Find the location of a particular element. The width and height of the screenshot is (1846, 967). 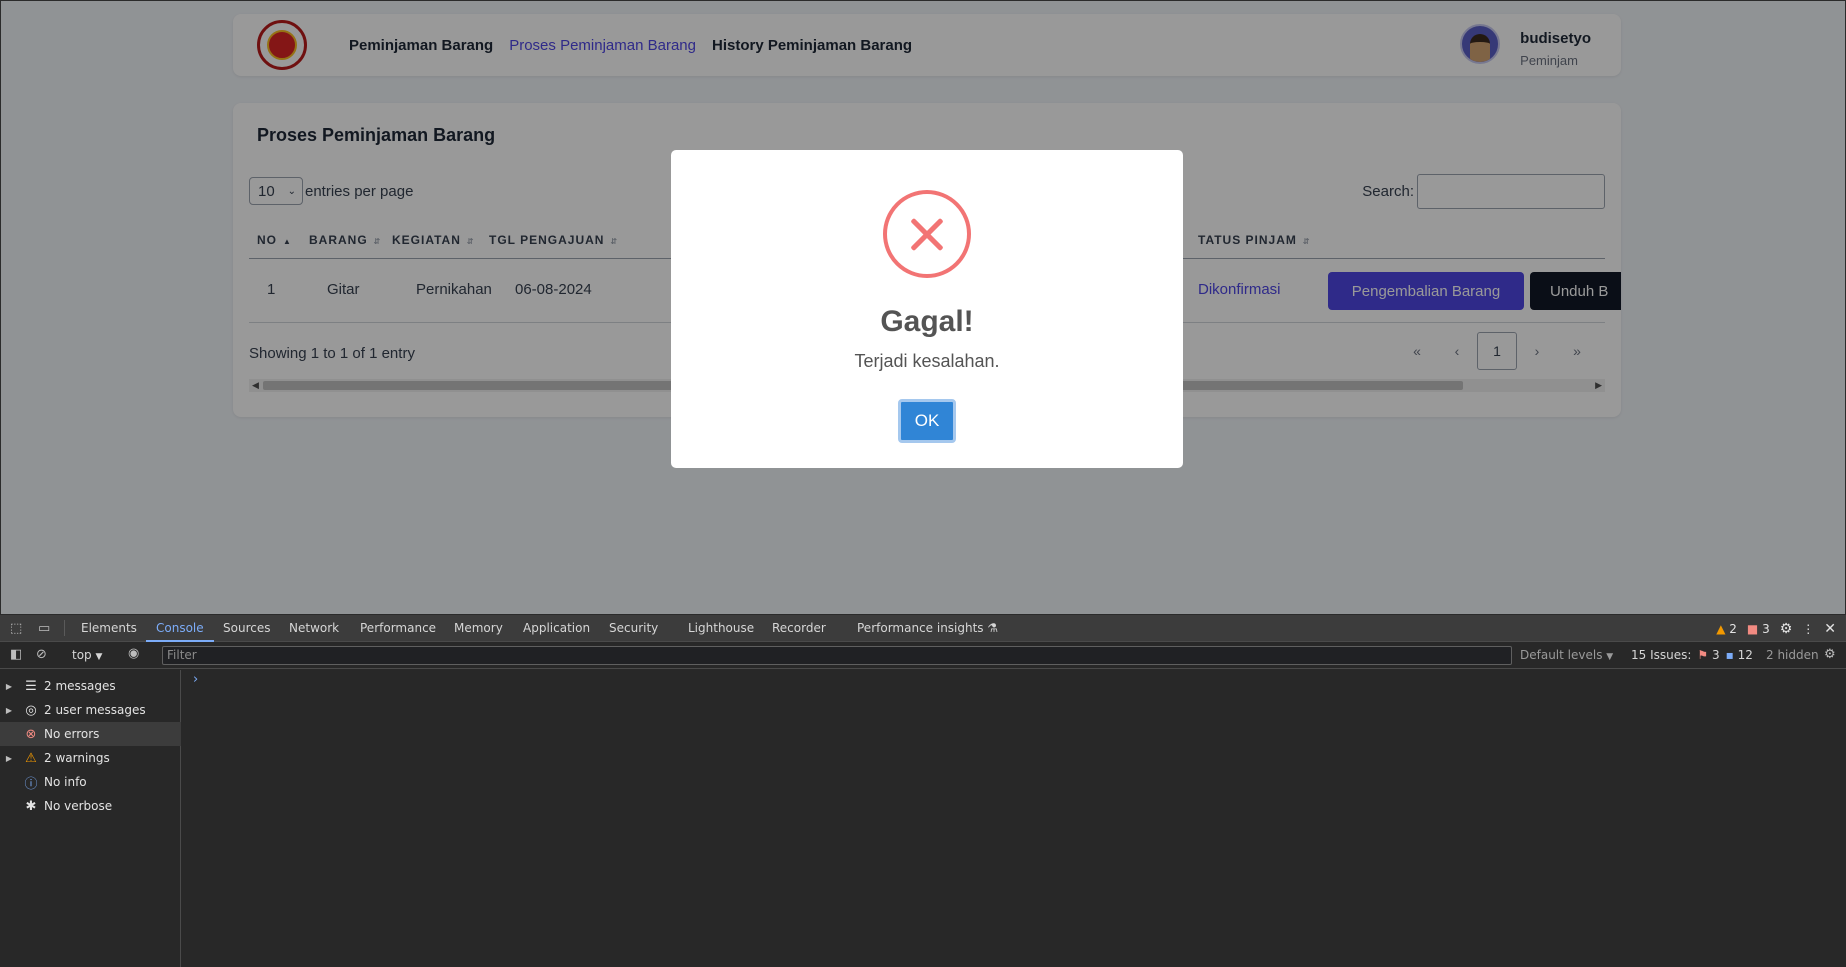

dialog-message: Terjadi kesalahan. is located at coordinates (927, 361).